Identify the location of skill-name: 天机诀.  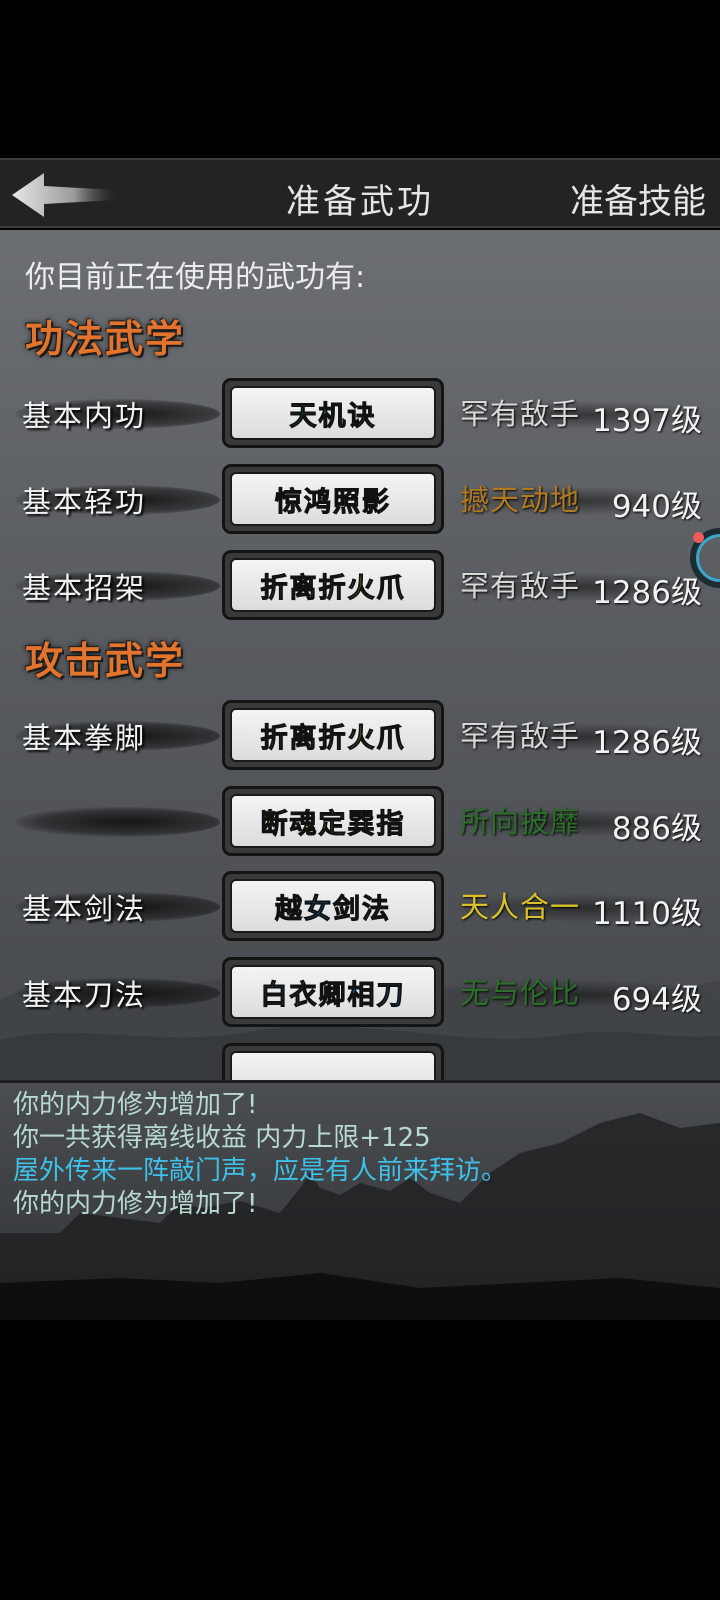
(333, 413).